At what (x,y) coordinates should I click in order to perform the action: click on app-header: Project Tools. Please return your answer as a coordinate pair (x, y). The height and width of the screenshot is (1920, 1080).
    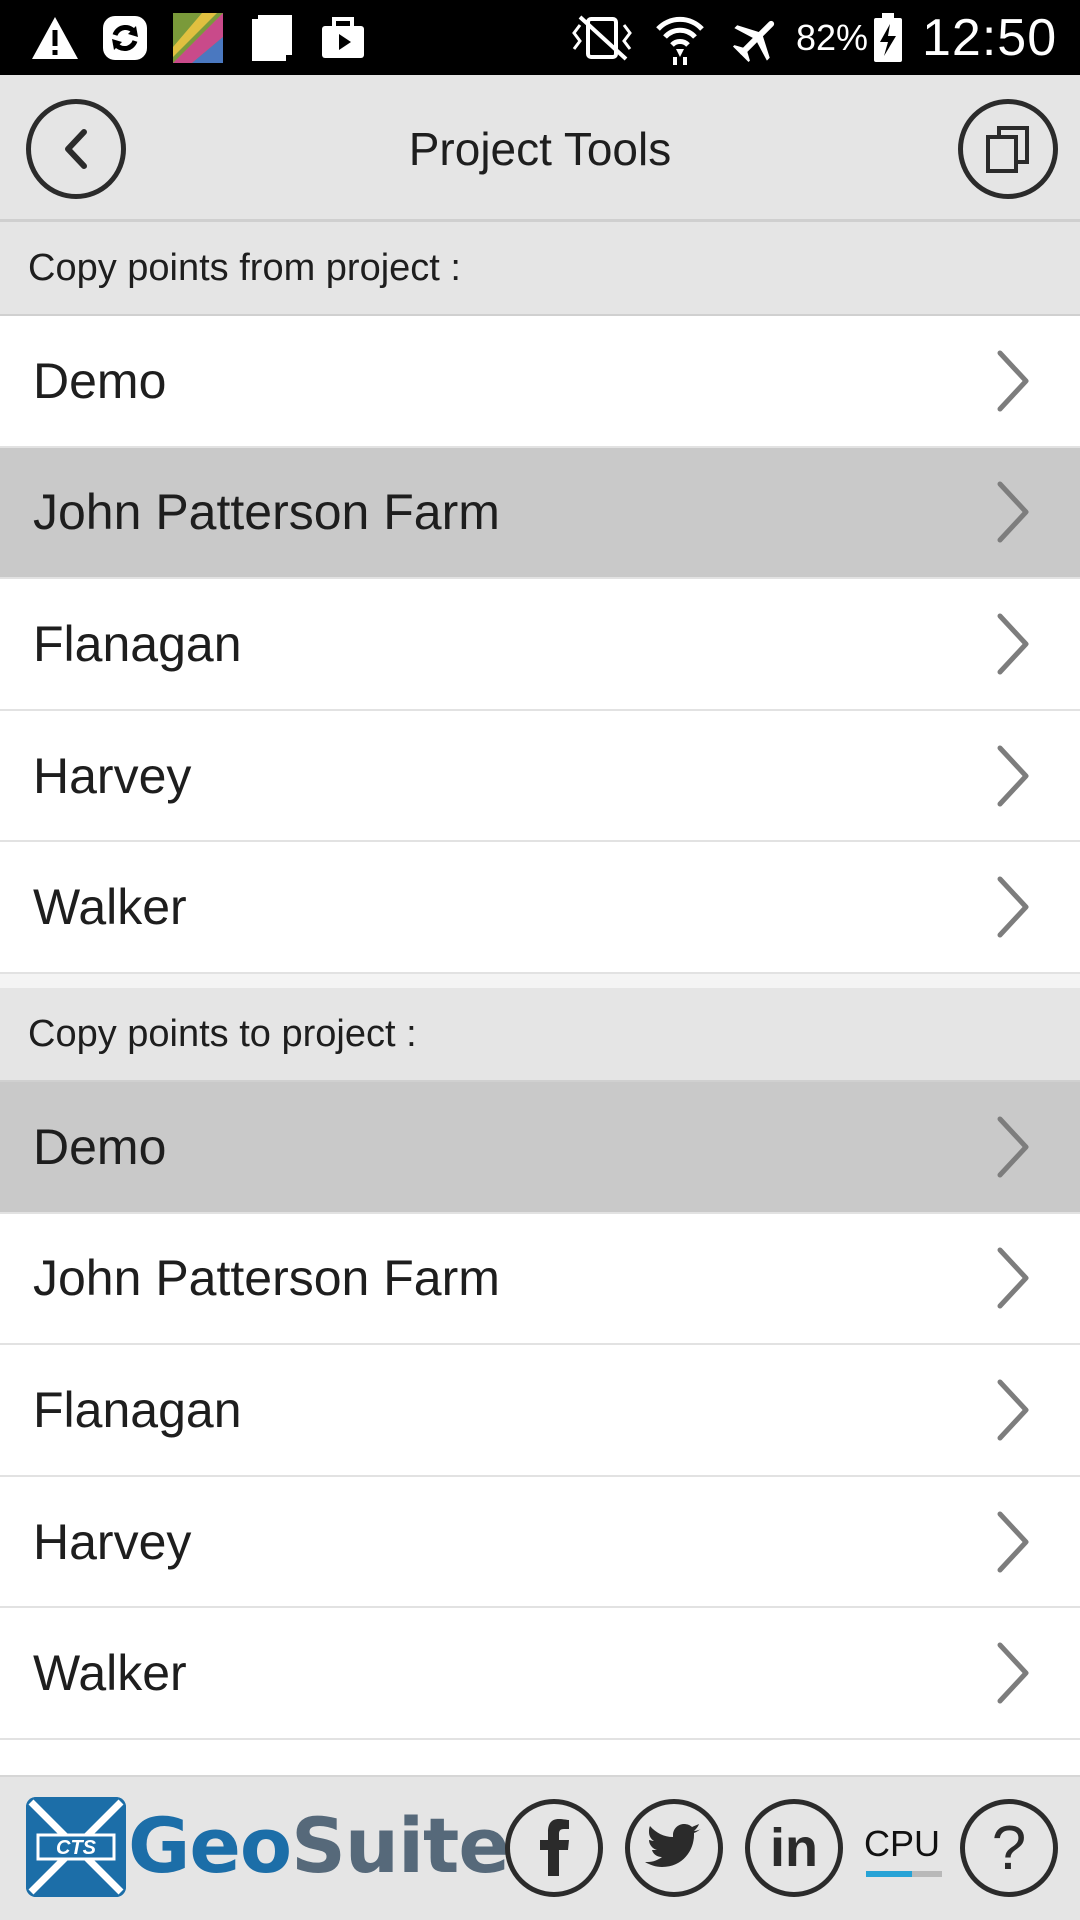
    Looking at the image, I should click on (540, 148).